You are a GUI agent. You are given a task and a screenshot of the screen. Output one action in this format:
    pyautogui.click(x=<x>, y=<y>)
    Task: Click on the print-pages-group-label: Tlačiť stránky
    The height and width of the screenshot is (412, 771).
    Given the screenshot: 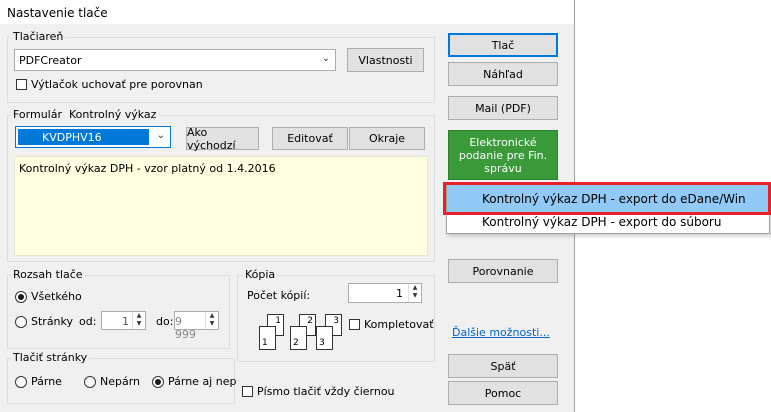 What is the action you would take?
    pyautogui.click(x=50, y=357)
    